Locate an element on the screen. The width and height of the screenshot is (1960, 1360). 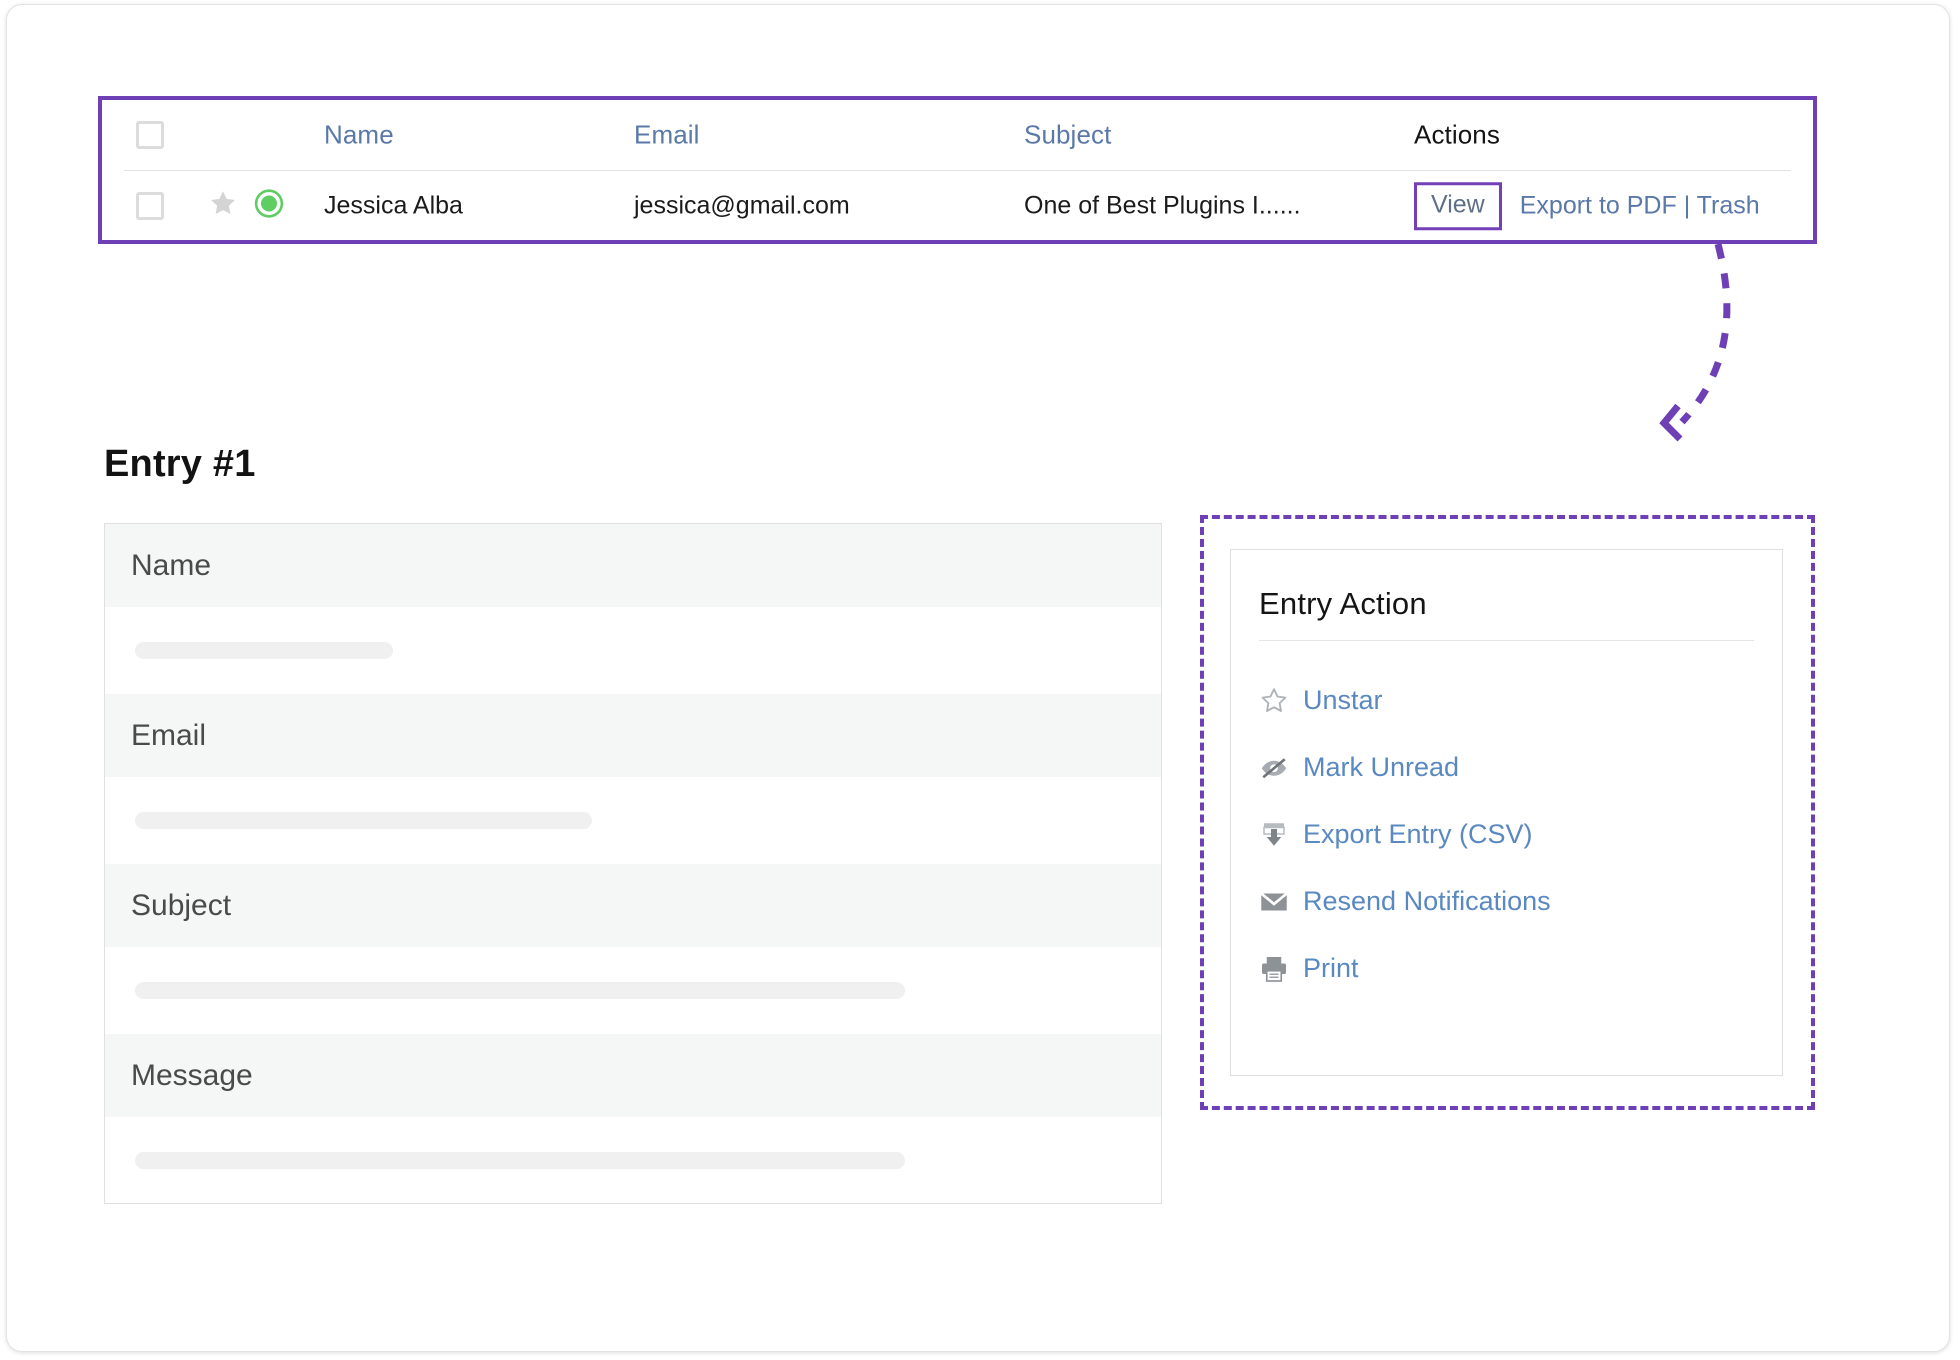
field-value-row-email is located at coordinates (633, 820).